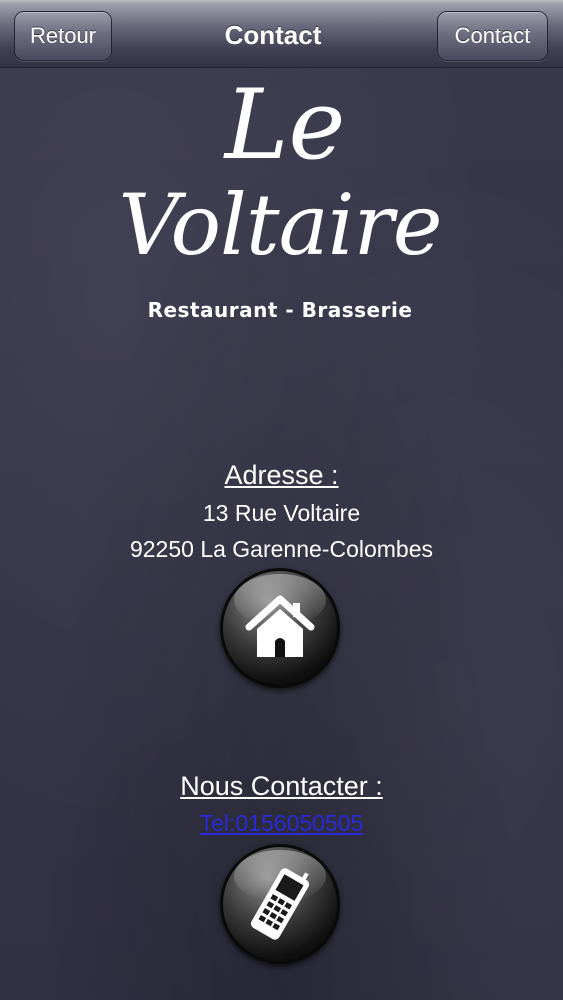 The width and height of the screenshot is (563, 1000). Describe the element at coordinates (492, 36) in the screenshot. I see `contact-button: Contact` at that location.